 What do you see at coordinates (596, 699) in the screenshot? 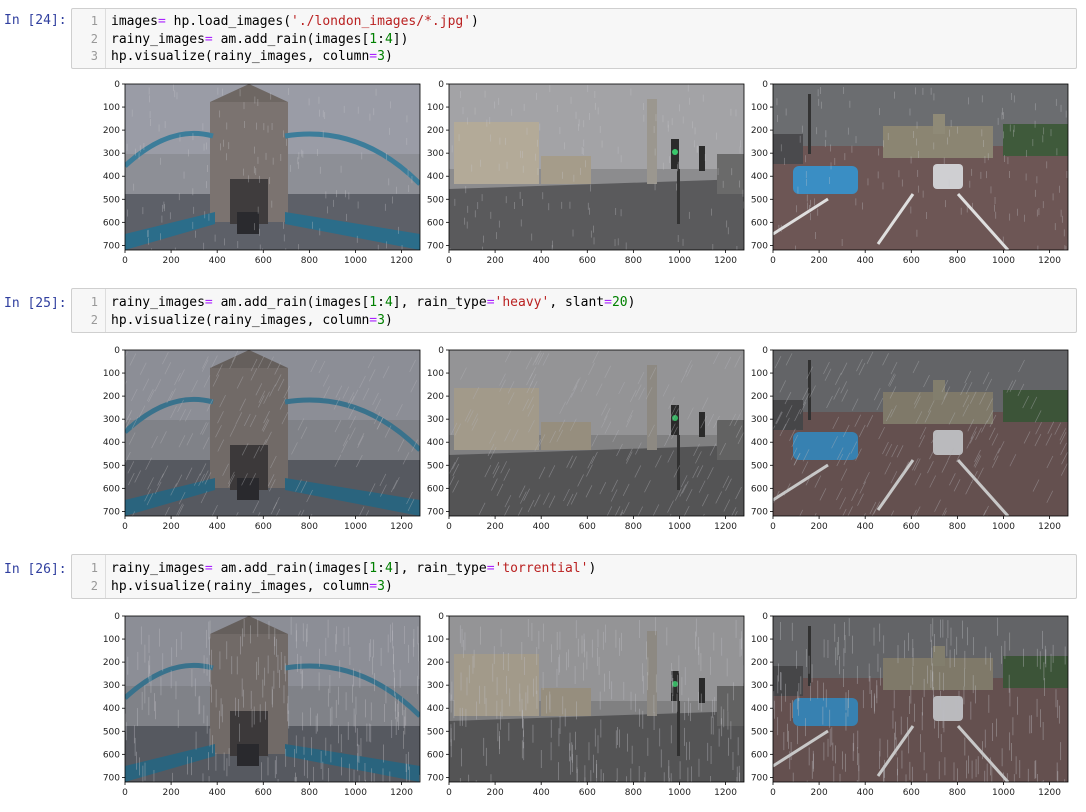
I see `trafalgar-square-photo` at bounding box center [596, 699].